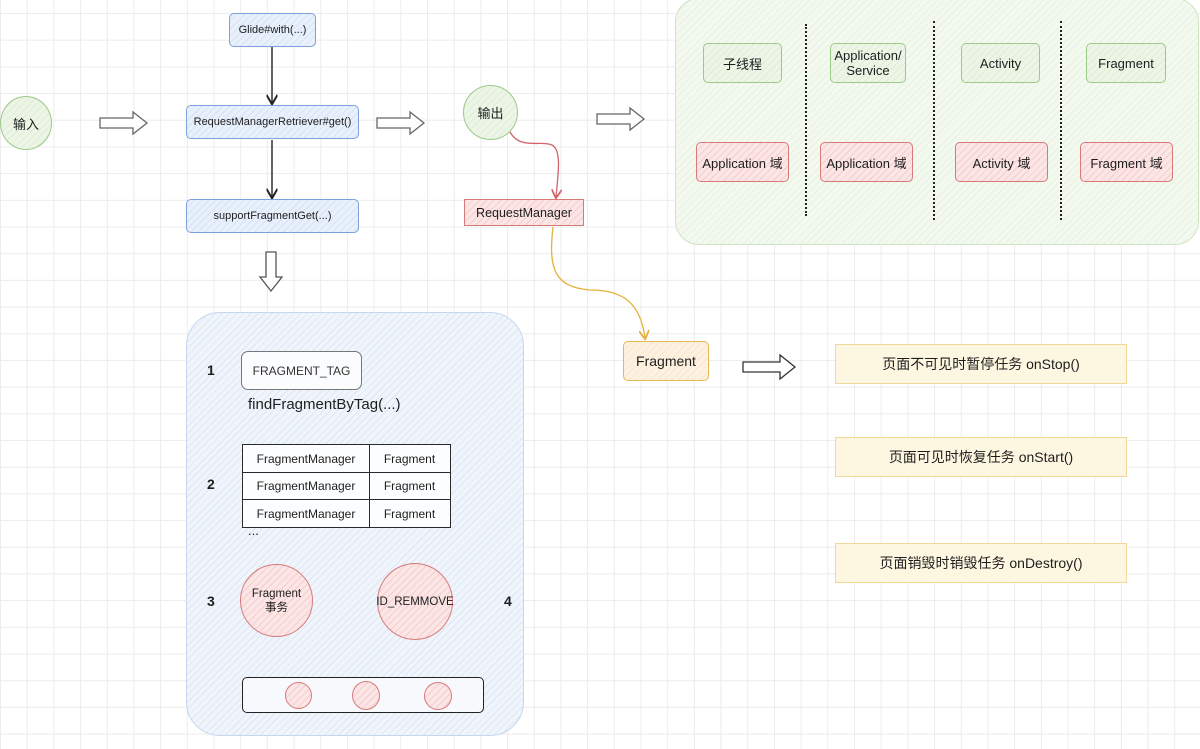 This screenshot has height=749, width=1200. I want to click on fragment-node: Fragment, so click(666, 361).